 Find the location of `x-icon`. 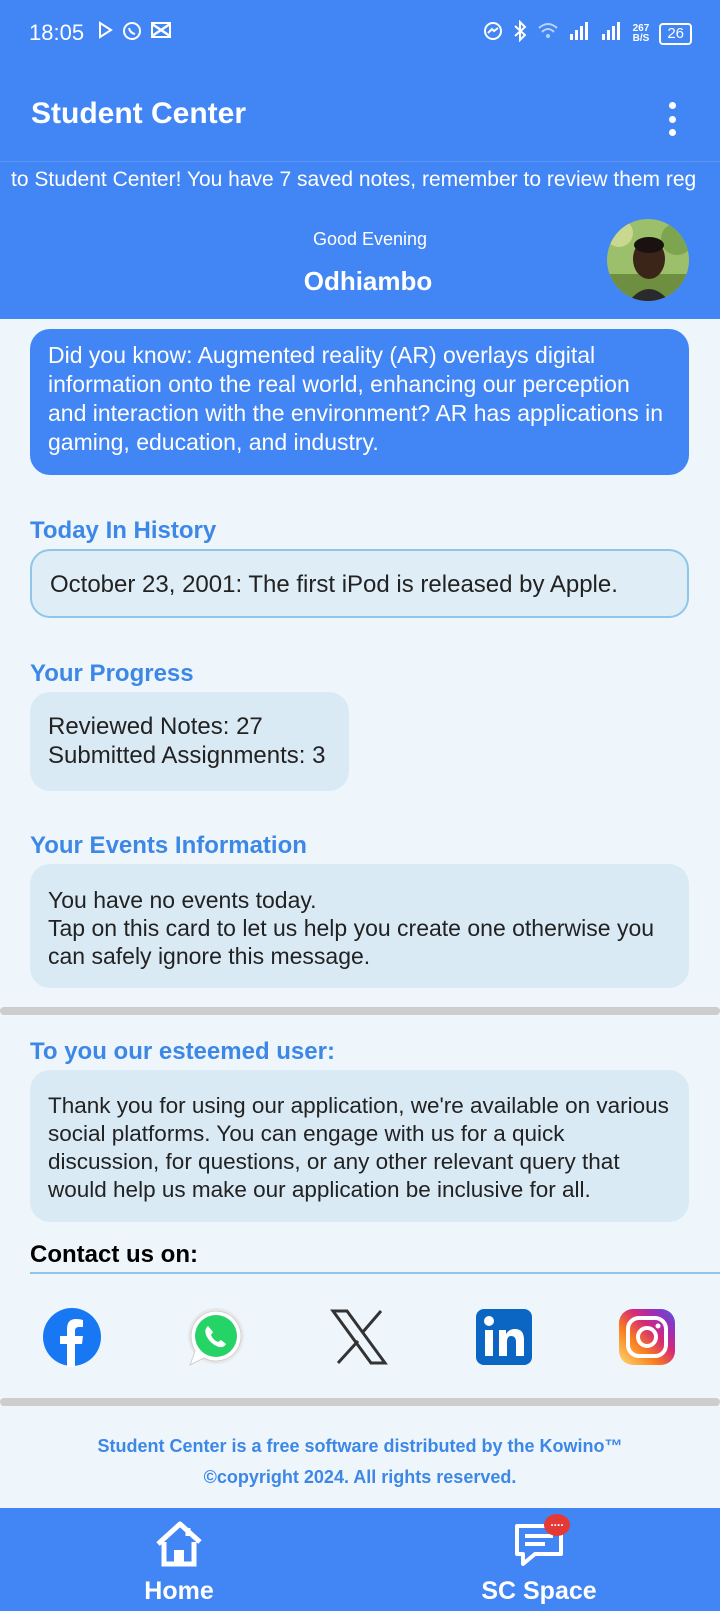

x-icon is located at coordinates (359, 1337).